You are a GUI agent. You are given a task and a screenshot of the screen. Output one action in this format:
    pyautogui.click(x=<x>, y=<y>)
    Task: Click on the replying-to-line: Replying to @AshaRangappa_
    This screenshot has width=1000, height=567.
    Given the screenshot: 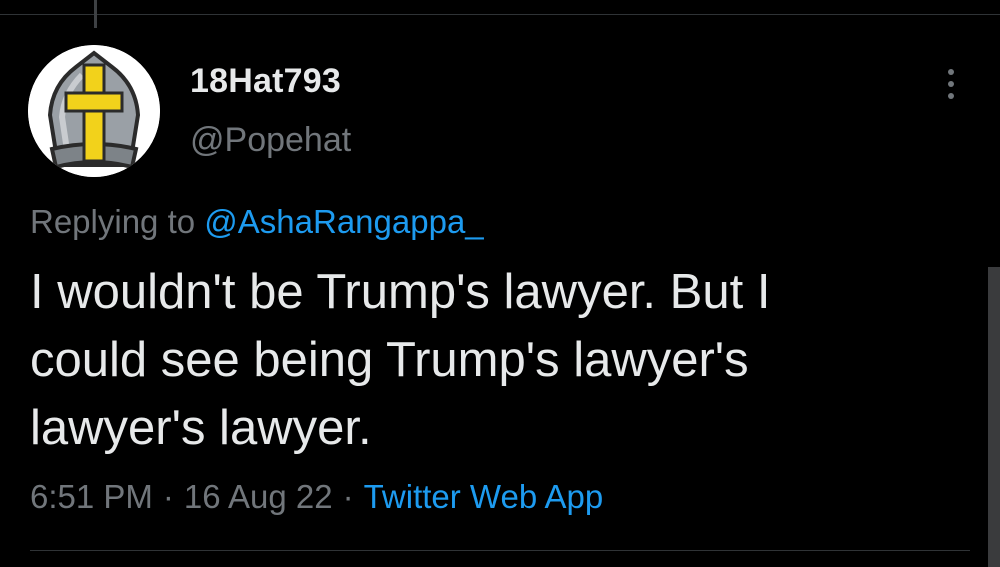 What is the action you would take?
    pyautogui.click(x=257, y=222)
    